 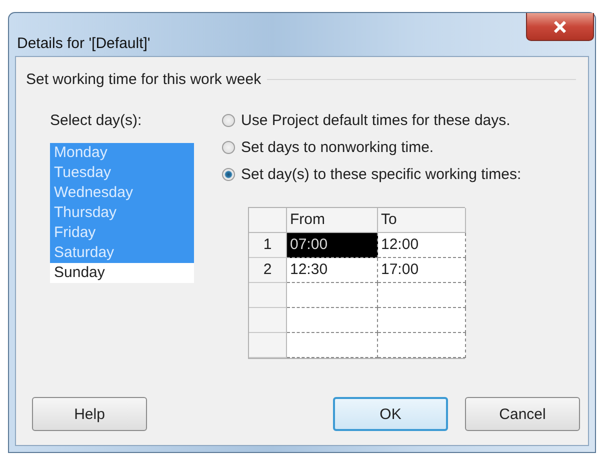 What do you see at coordinates (390, 414) in the screenshot?
I see `dialog-button: OK` at bounding box center [390, 414].